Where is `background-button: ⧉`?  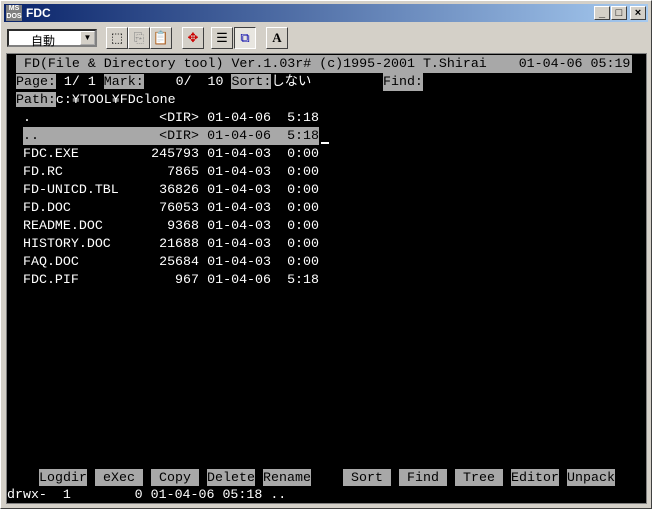
background-button: ⧉ is located at coordinates (245, 38).